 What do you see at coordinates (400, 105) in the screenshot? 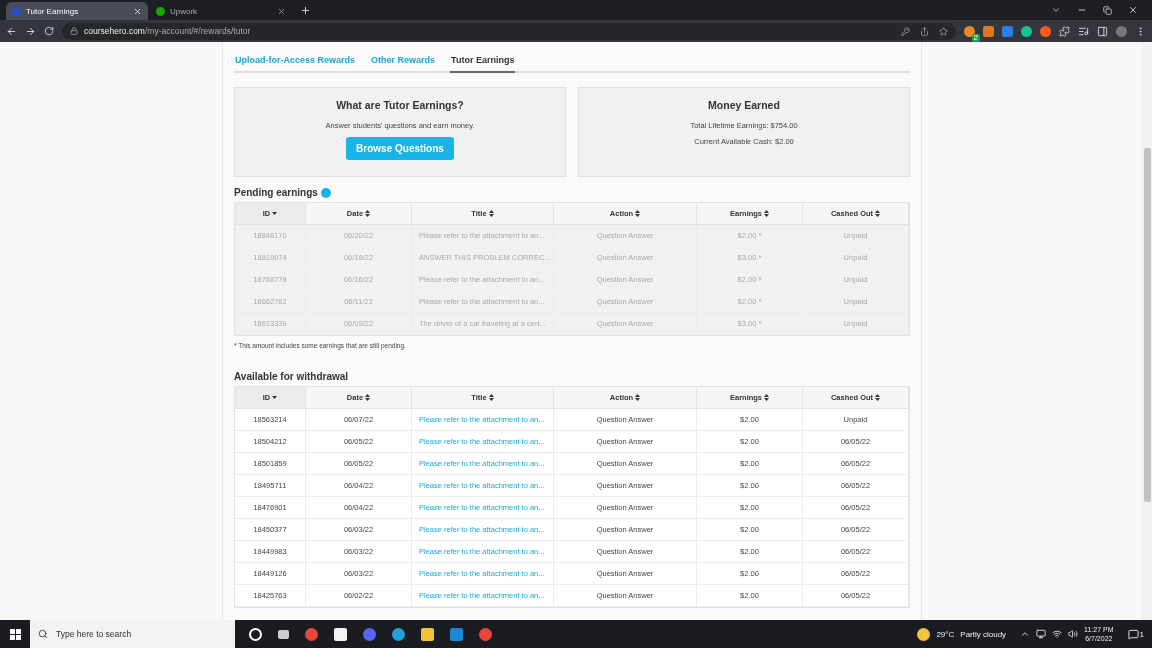
I see `card-title: What are Tutor Earnings?` at bounding box center [400, 105].